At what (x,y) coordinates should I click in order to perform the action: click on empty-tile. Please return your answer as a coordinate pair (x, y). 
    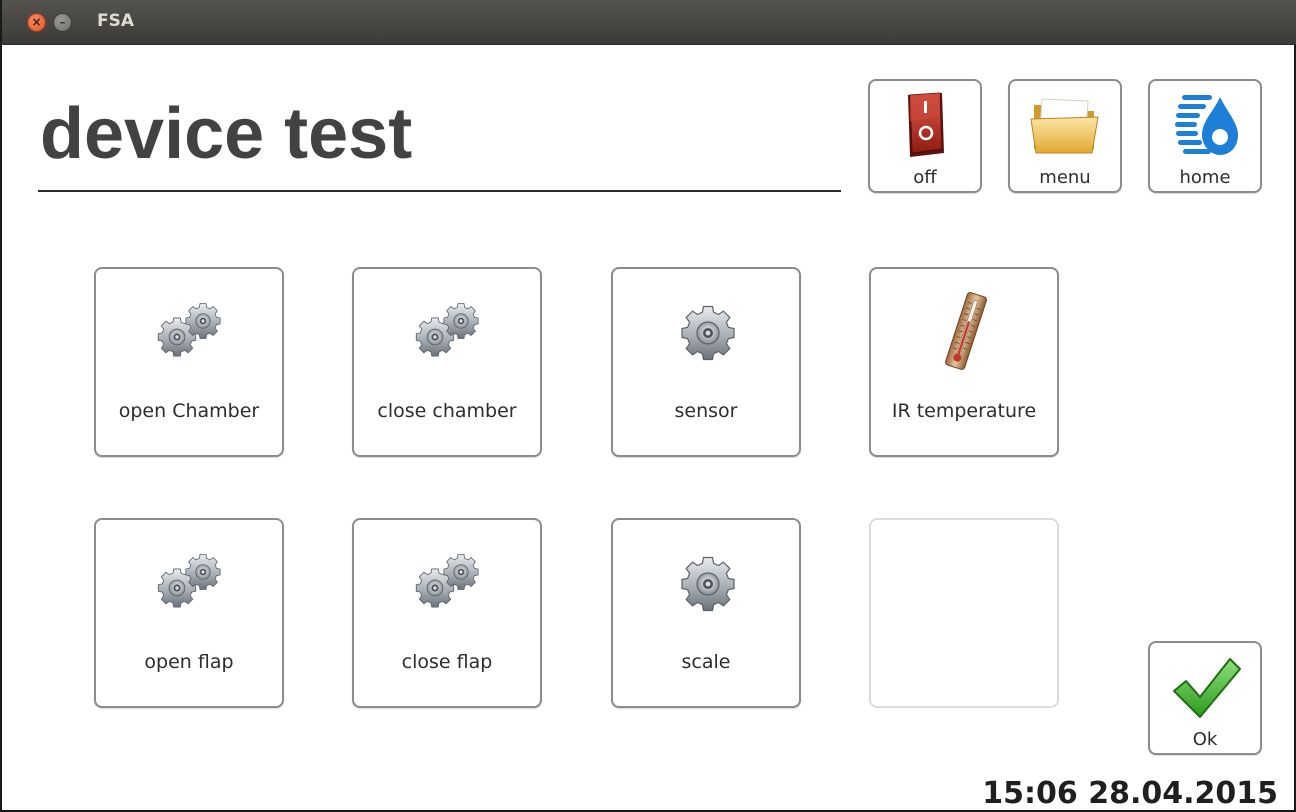
    Looking at the image, I should click on (964, 613).